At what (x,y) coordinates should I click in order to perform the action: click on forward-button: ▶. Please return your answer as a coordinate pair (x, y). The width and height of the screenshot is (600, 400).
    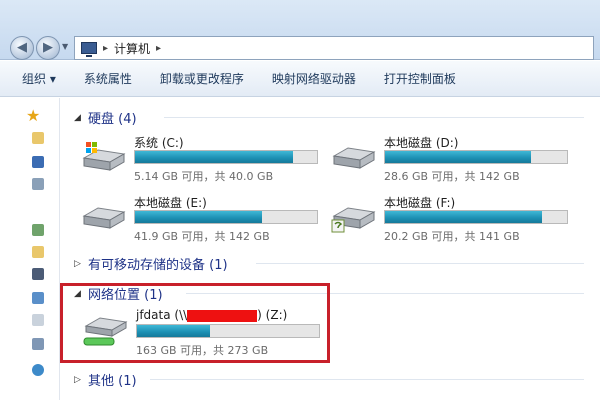
    Looking at the image, I should click on (48, 48).